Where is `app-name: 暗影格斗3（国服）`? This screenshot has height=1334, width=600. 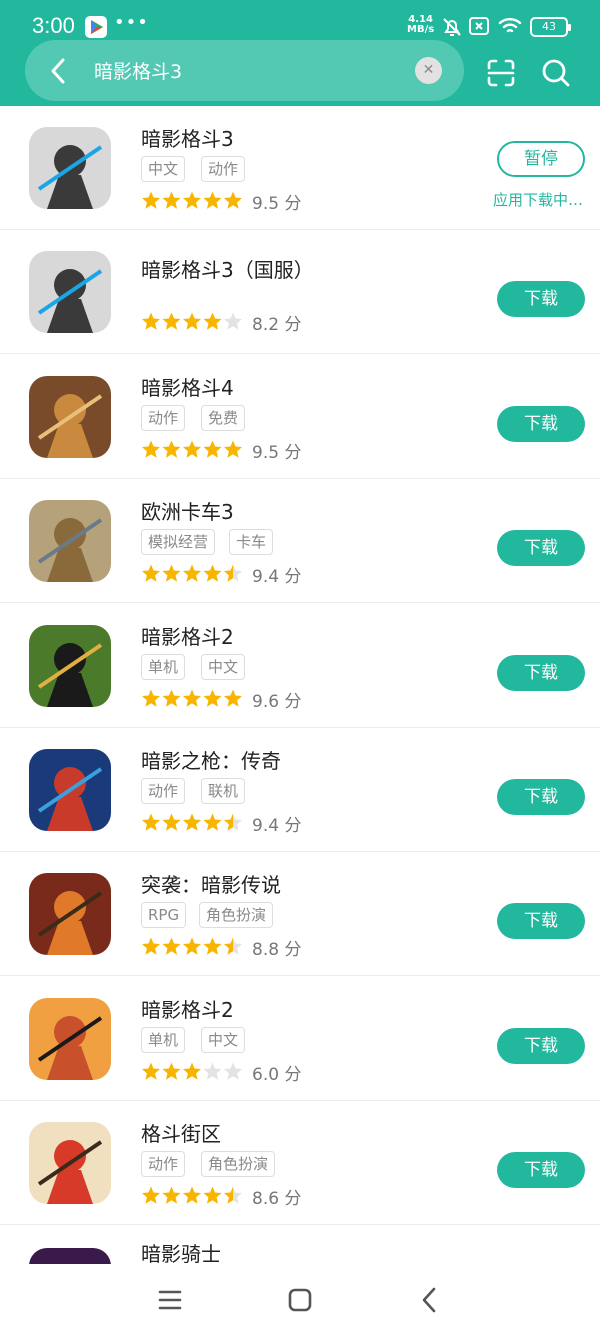 app-name: 暗影格斗3（国服） is located at coordinates (227, 270).